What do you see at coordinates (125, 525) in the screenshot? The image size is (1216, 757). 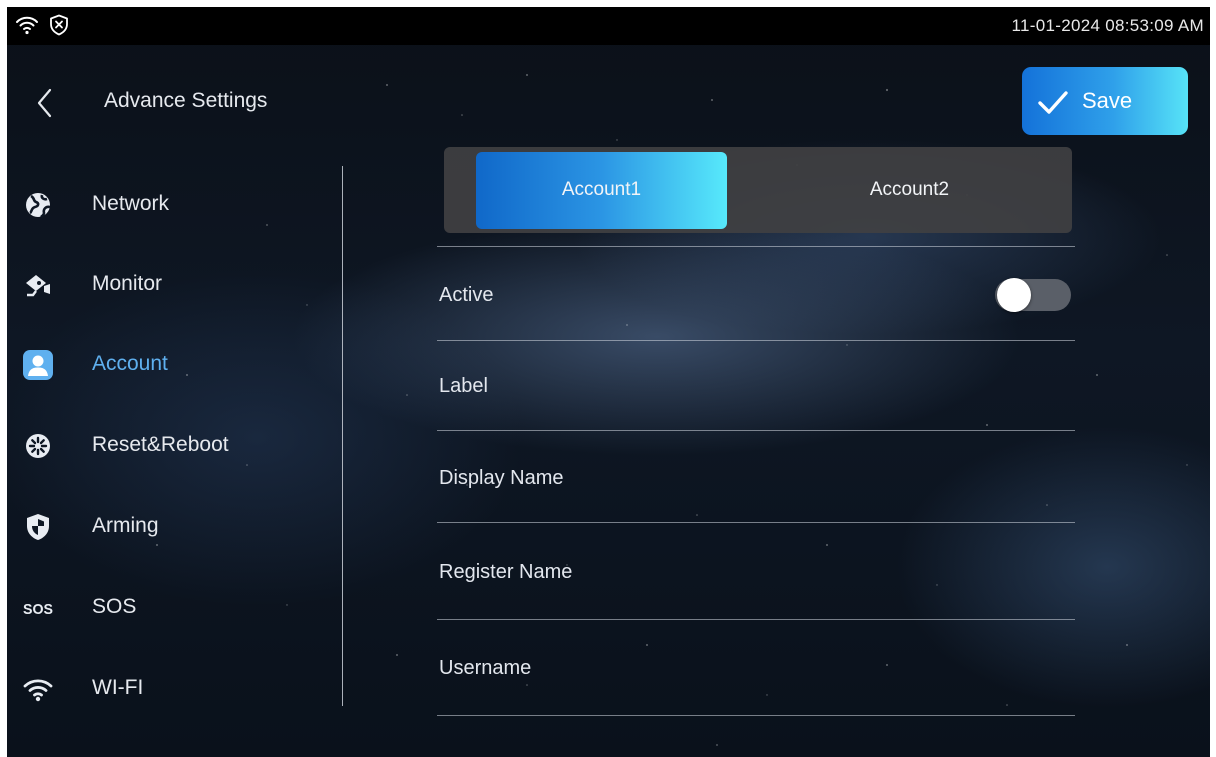 I see `sidebar-item-label: Arming` at bounding box center [125, 525].